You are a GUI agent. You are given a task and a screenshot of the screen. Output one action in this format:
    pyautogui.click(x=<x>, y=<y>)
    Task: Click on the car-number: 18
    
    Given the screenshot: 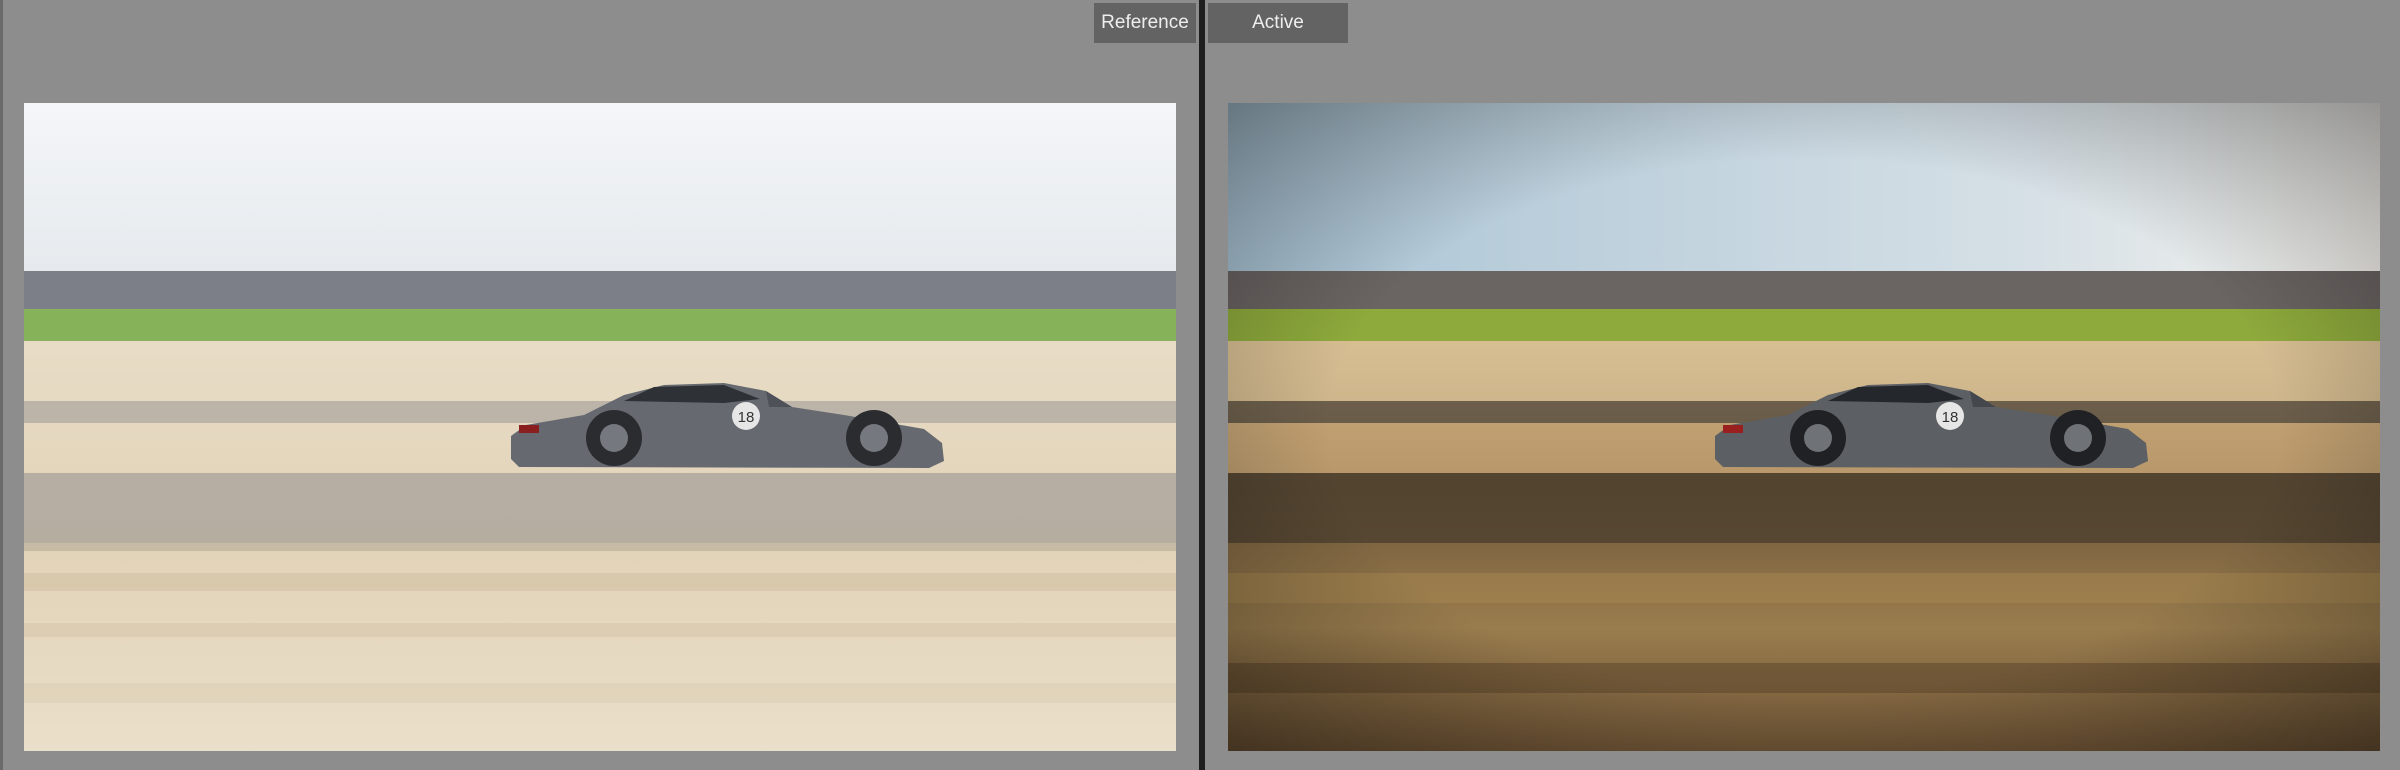 What is the action you would take?
    pyautogui.click(x=746, y=417)
    